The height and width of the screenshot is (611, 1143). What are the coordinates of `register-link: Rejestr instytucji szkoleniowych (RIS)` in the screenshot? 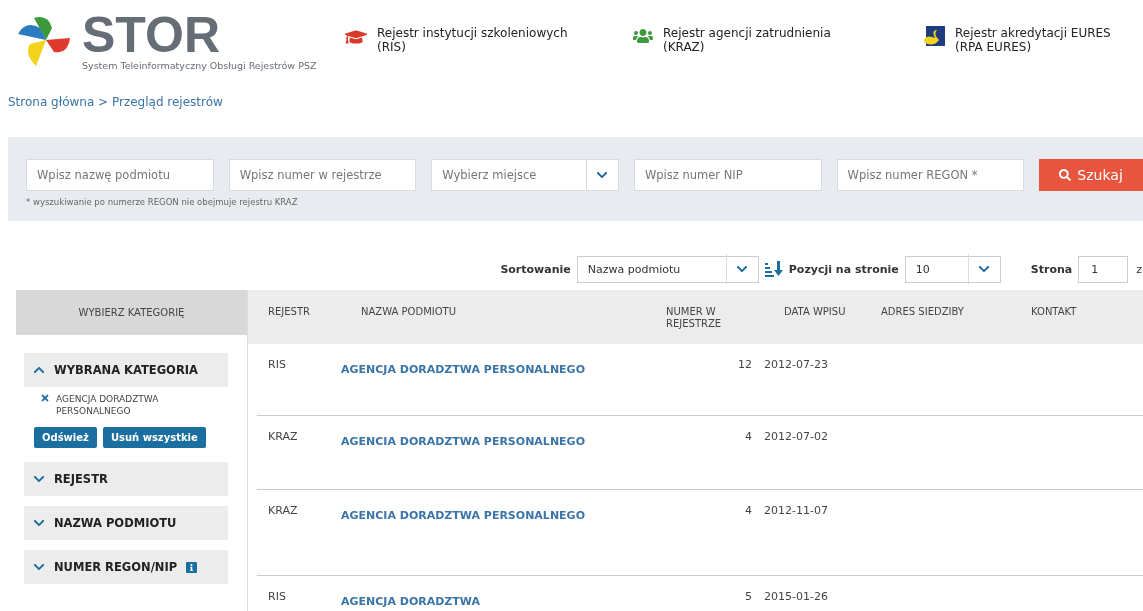 It's located at (472, 40).